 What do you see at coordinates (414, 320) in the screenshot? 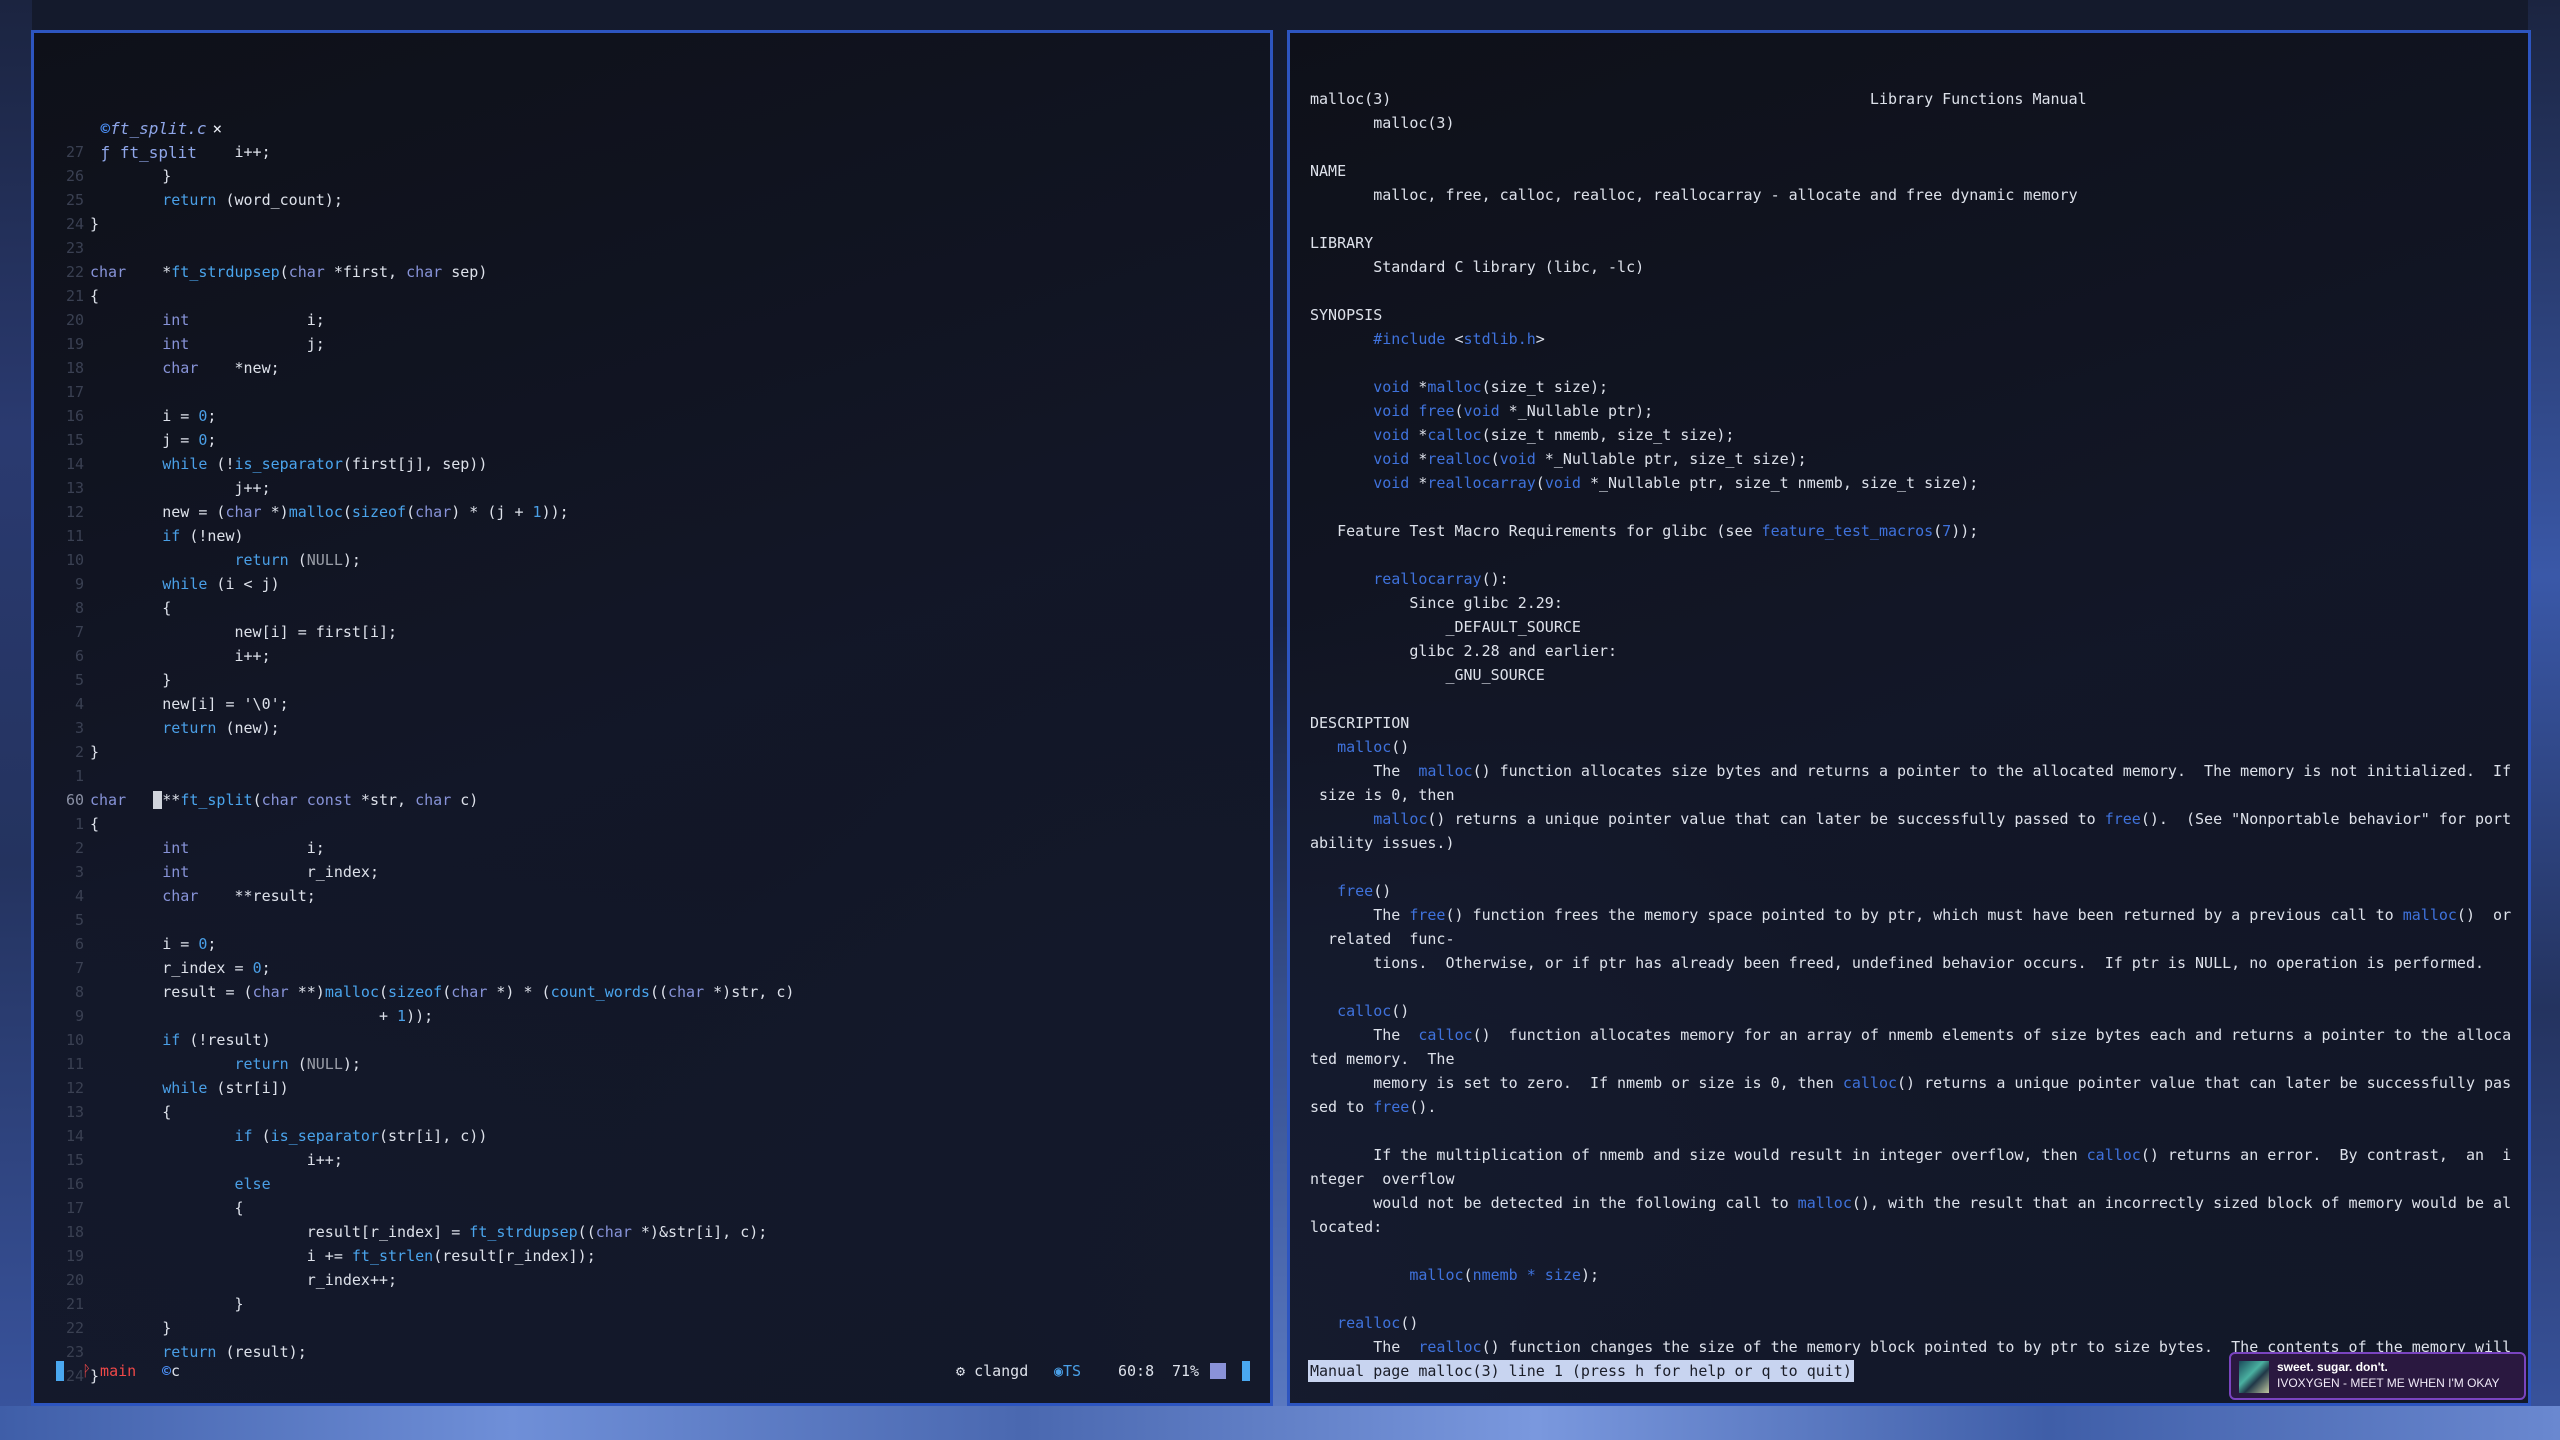
I see `code-line: 20 int i;` at bounding box center [414, 320].